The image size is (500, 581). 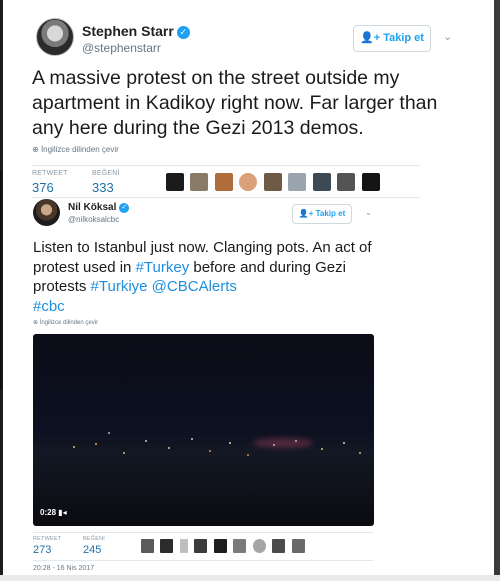 What do you see at coordinates (119, 286) in the screenshot?
I see `hashtag-link: #Turkiye` at bounding box center [119, 286].